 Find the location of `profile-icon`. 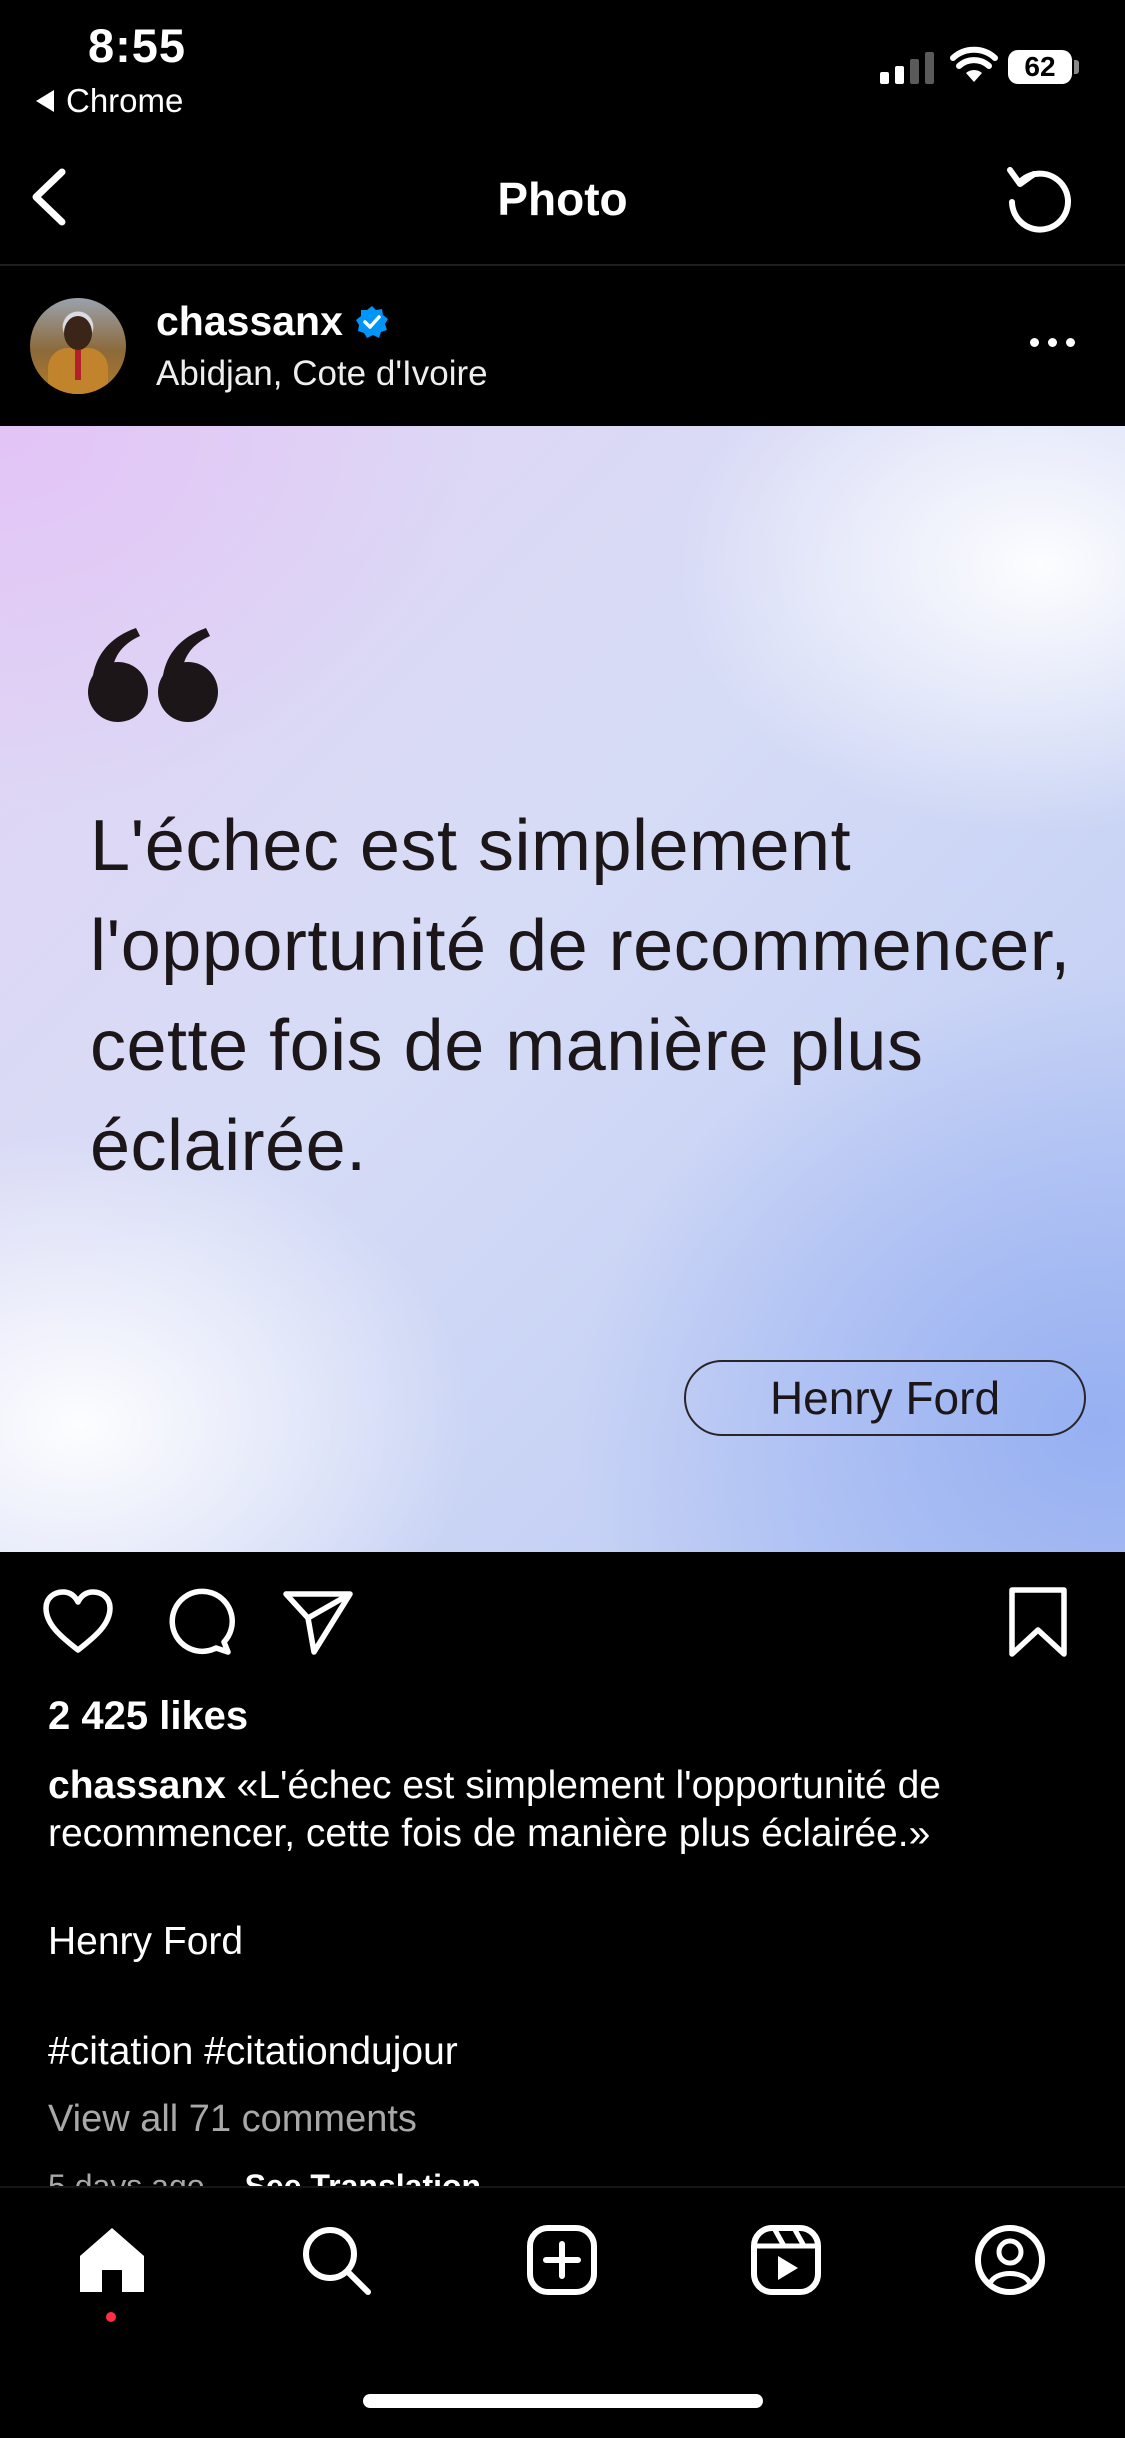

profile-icon is located at coordinates (1010, 2260).